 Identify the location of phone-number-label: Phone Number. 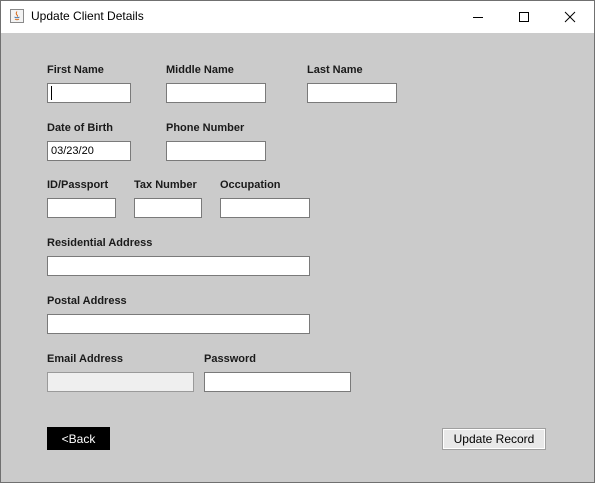
(205, 128).